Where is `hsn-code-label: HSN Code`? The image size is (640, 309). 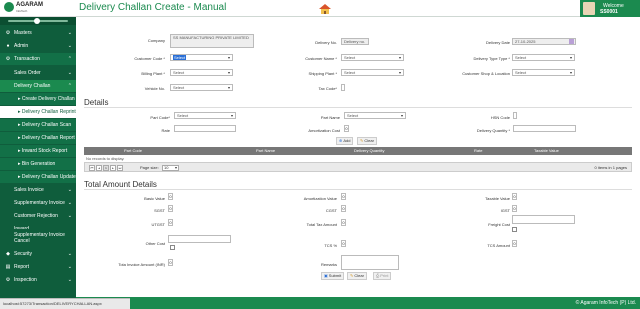
hsn-code-label: HSN Code is located at coordinates (500, 117).